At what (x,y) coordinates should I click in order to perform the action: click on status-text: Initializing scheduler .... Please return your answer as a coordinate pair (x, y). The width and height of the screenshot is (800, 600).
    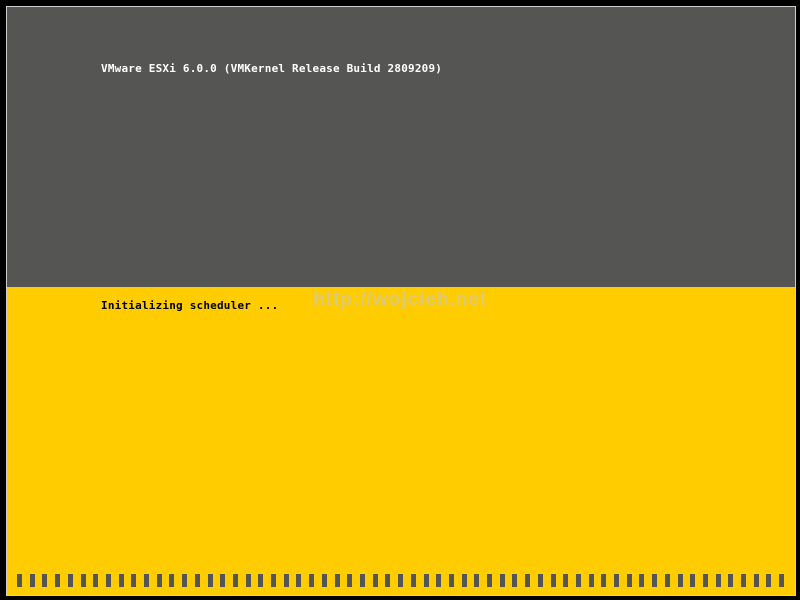
    Looking at the image, I should click on (190, 305).